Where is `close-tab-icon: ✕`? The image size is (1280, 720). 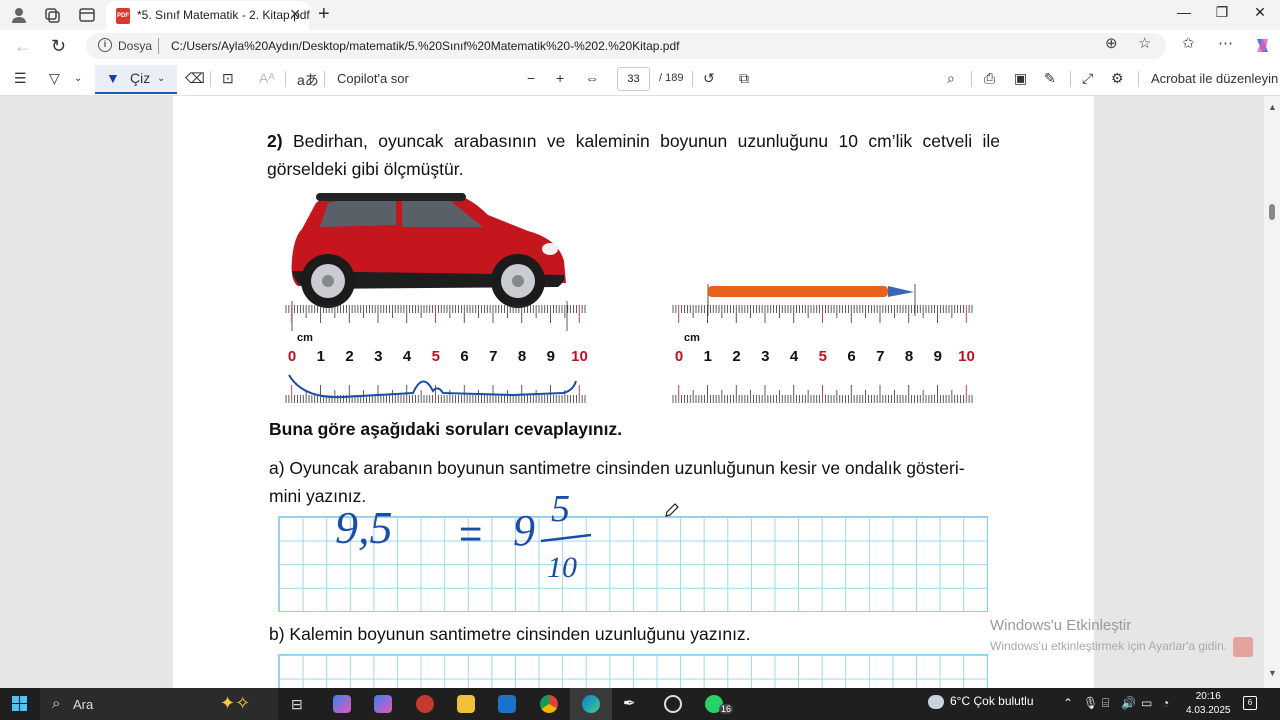 close-tab-icon: ✕ is located at coordinates (295, 14).